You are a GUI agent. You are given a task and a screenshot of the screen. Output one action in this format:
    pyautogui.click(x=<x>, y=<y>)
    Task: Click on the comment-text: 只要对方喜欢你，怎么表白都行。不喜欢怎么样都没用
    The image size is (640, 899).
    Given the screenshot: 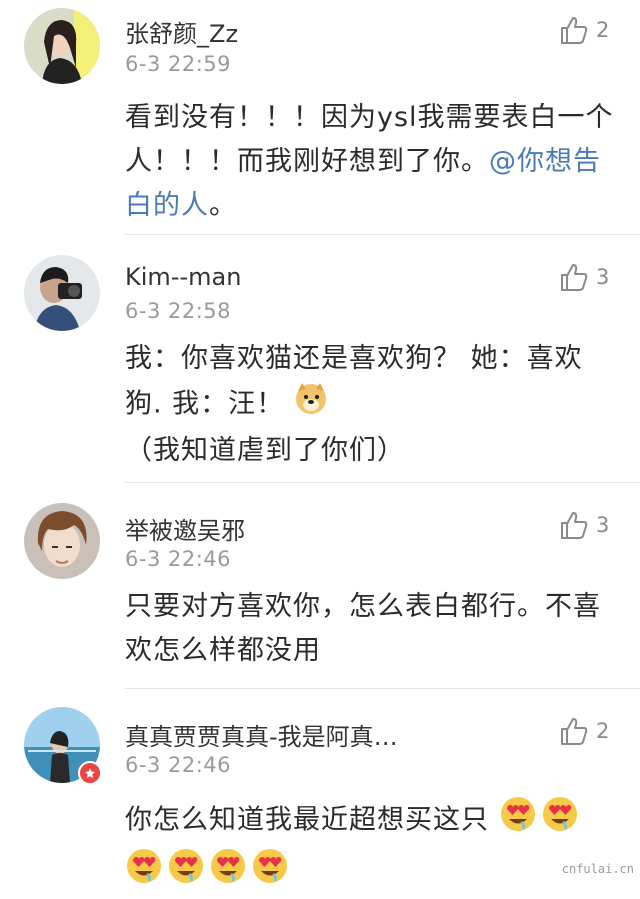 What is the action you would take?
    pyautogui.click(x=363, y=628)
    